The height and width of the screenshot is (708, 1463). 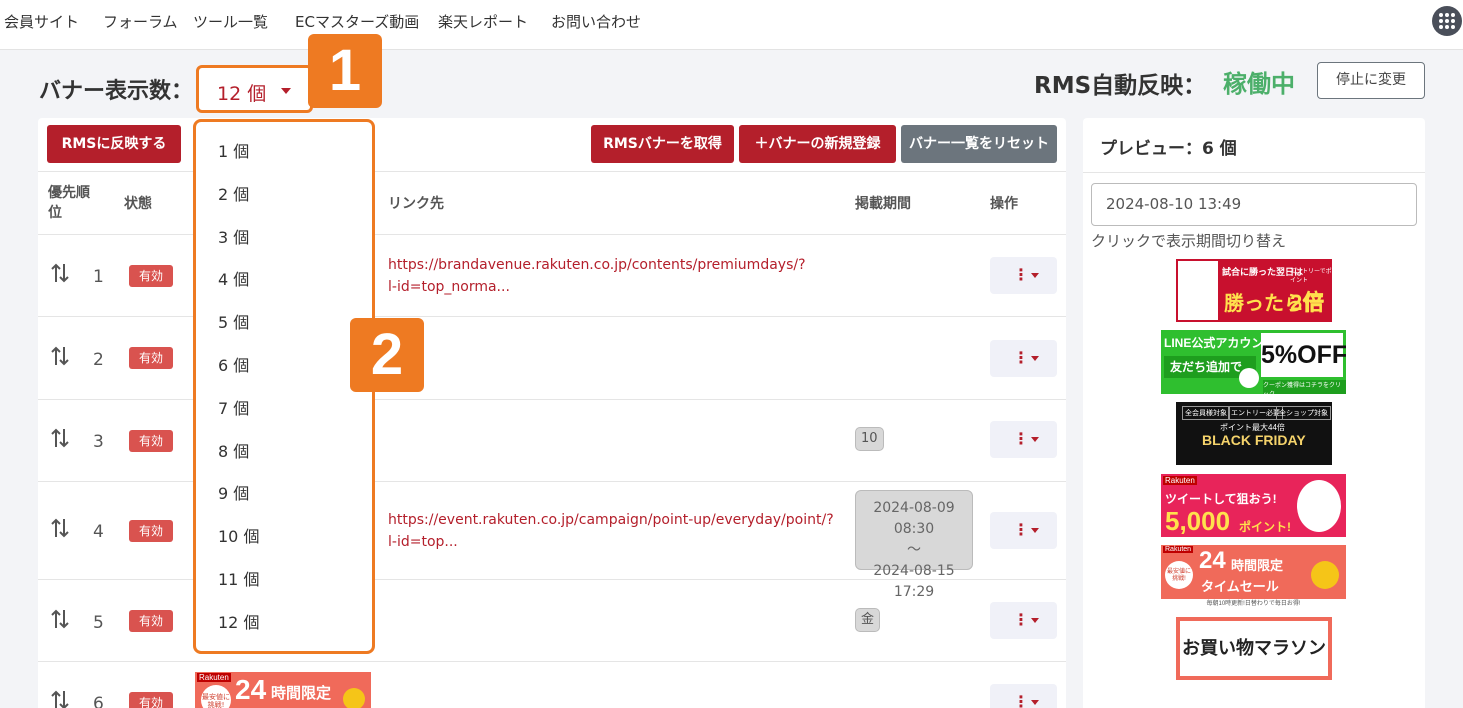 I want to click on dropdown-option-6: 6 個, so click(x=233, y=364).